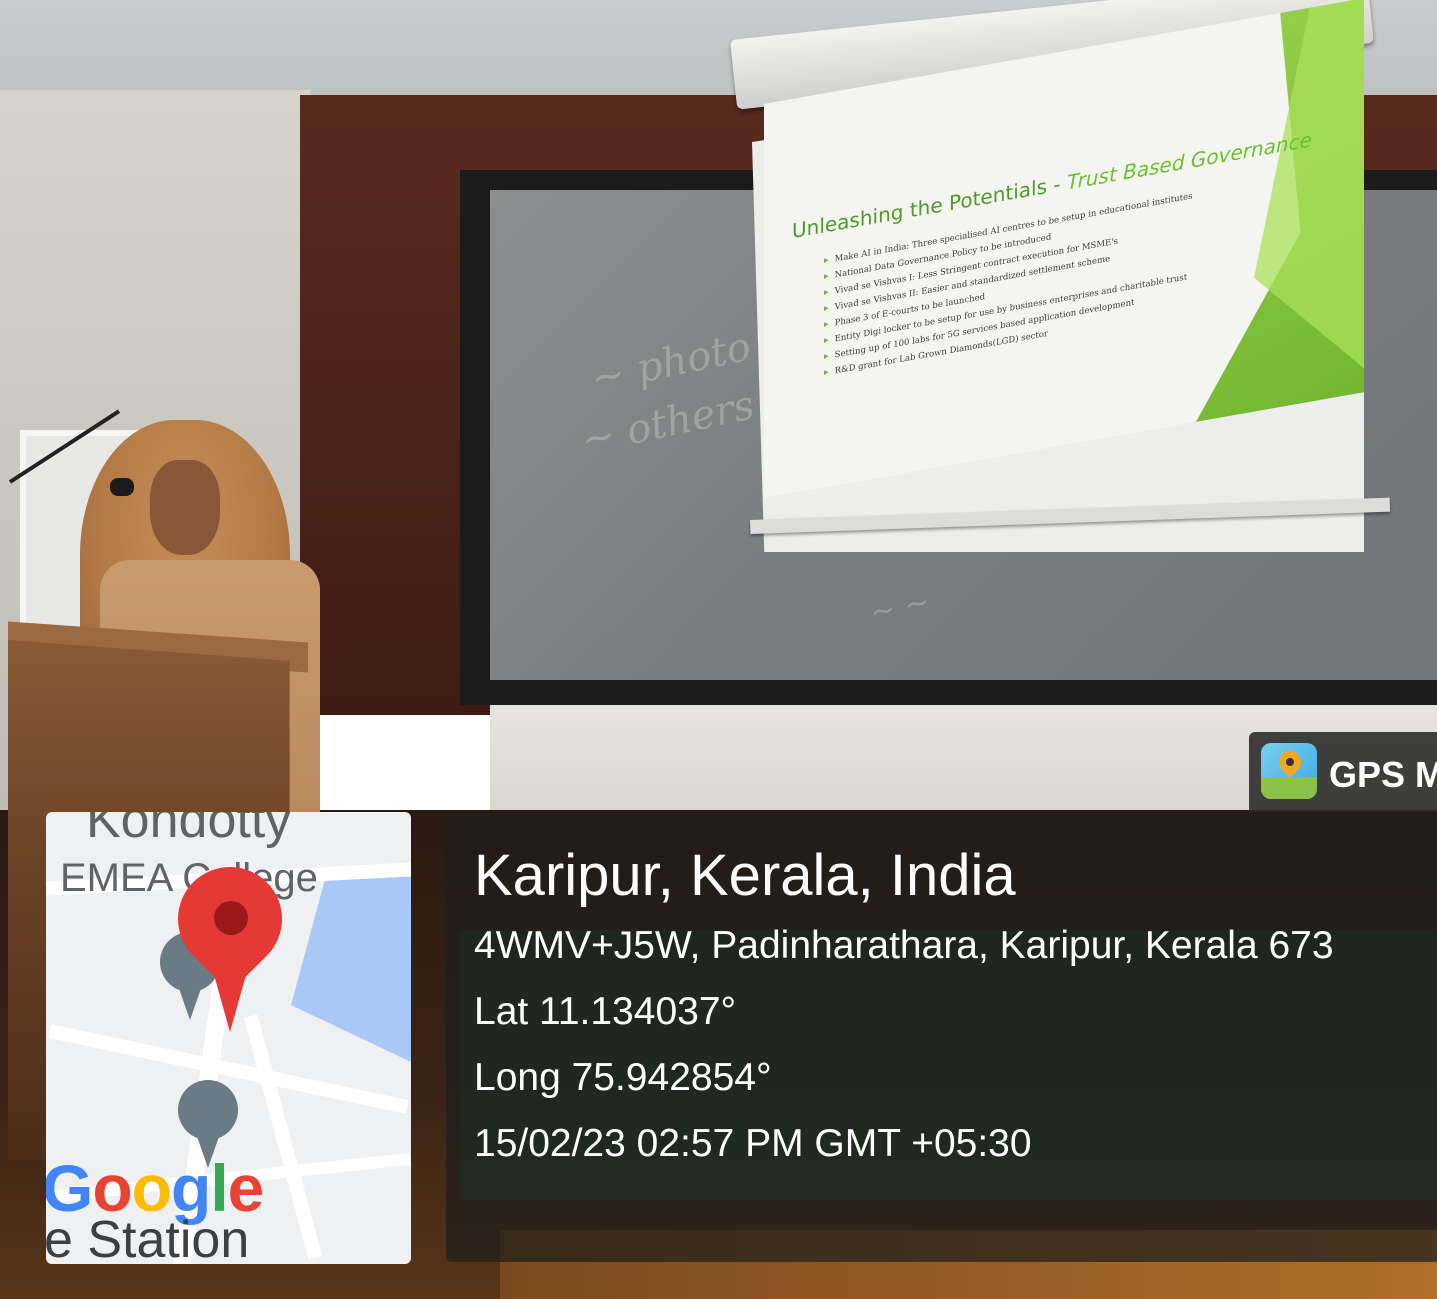 Image resolution: width=1437 pixels, height=1299 pixels. I want to click on location-pin-dot, so click(231, 918).